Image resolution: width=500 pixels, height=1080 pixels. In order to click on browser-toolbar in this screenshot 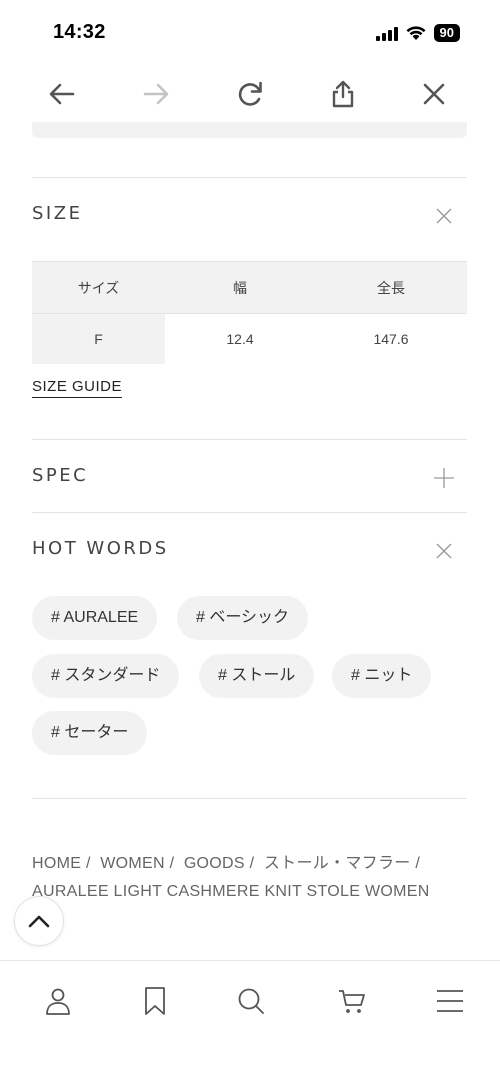, I will do `click(250, 93)`.